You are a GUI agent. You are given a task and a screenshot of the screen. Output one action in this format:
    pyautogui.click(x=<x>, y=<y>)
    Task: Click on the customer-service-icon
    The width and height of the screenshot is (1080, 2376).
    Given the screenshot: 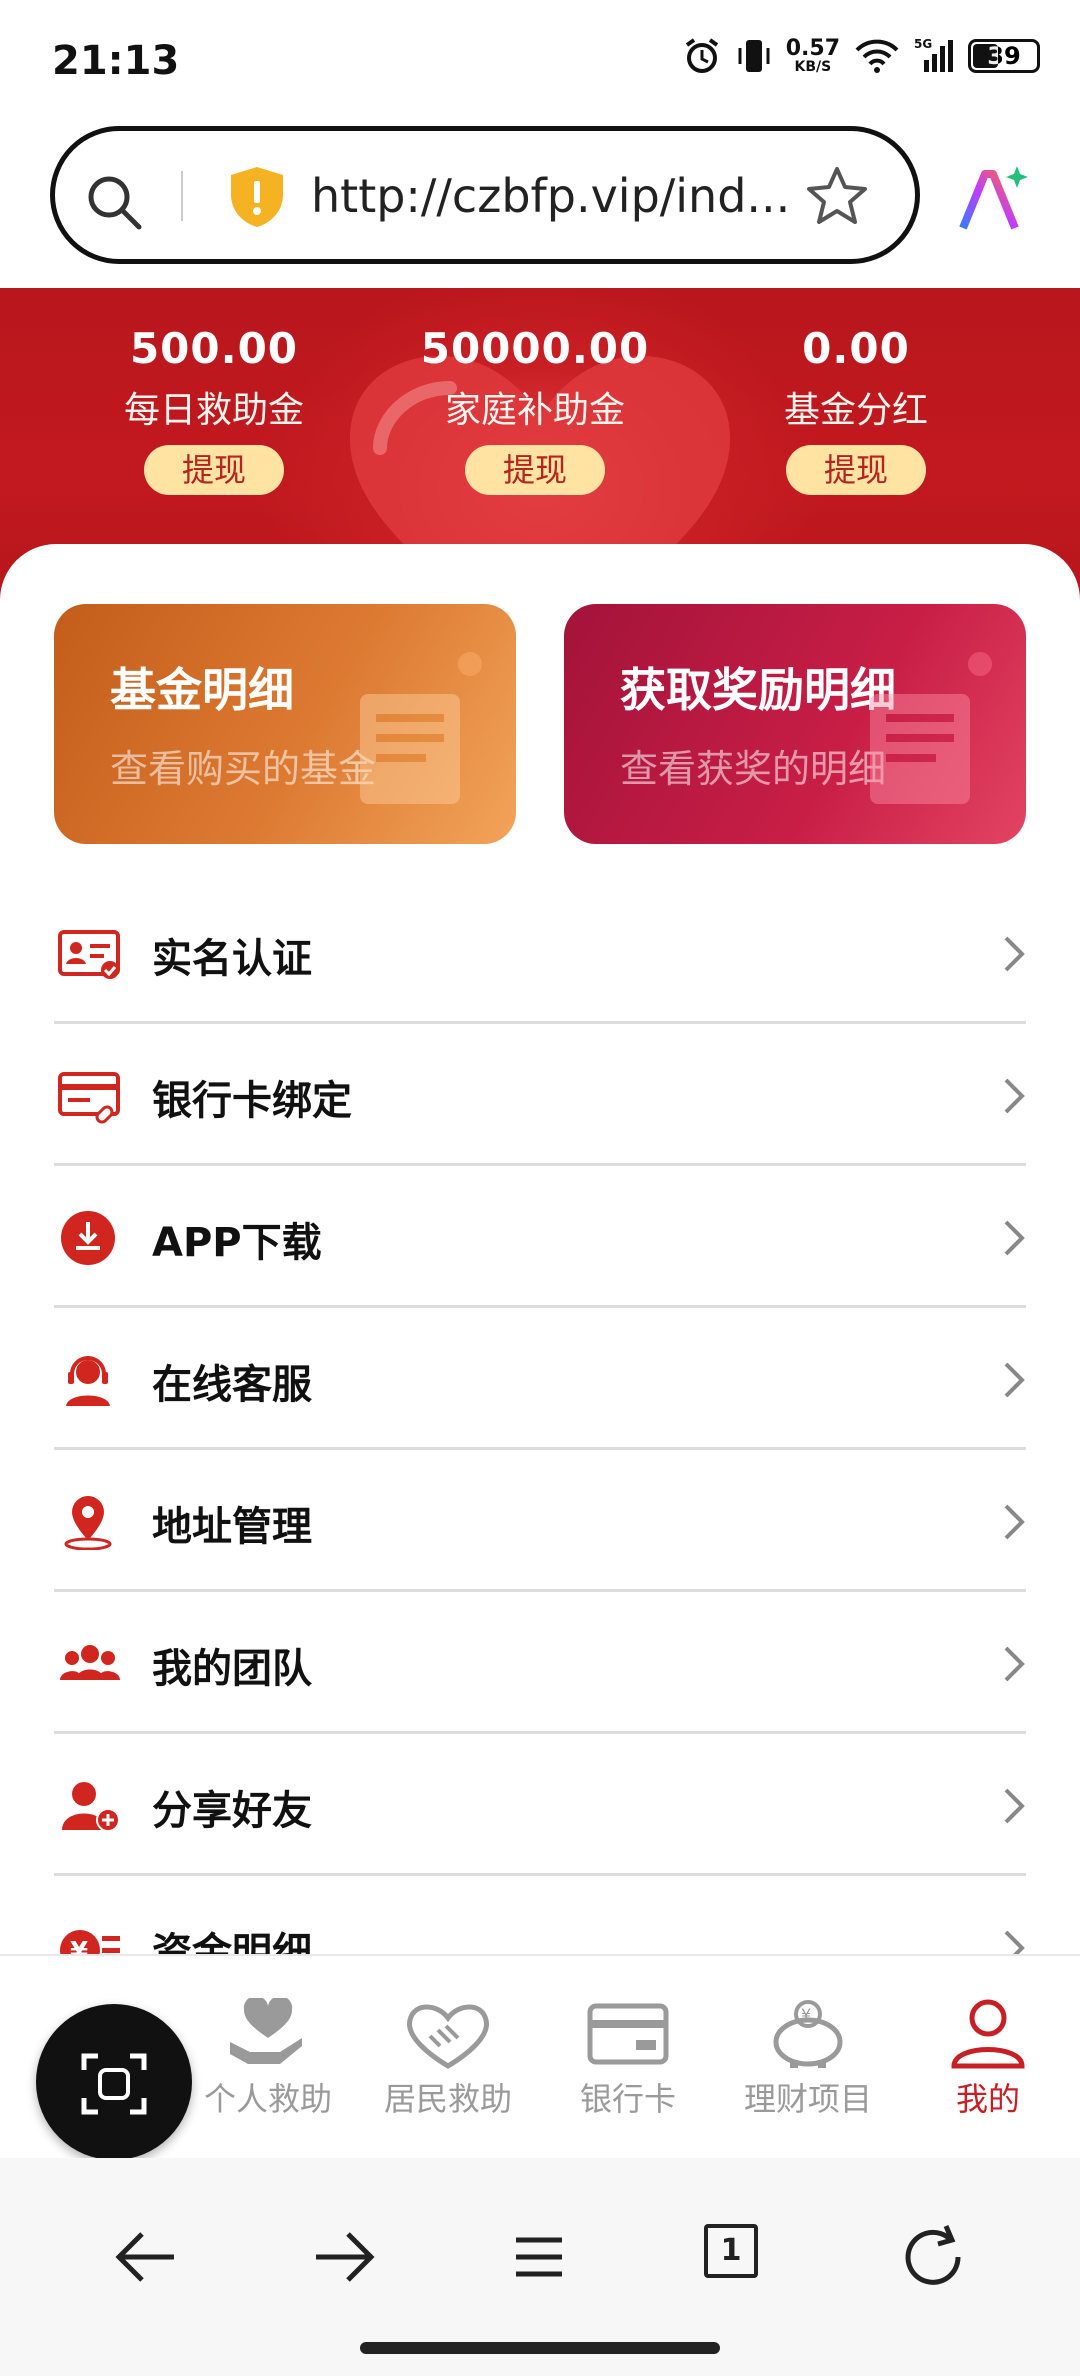 What is the action you would take?
    pyautogui.click(x=88, y=1381)
    